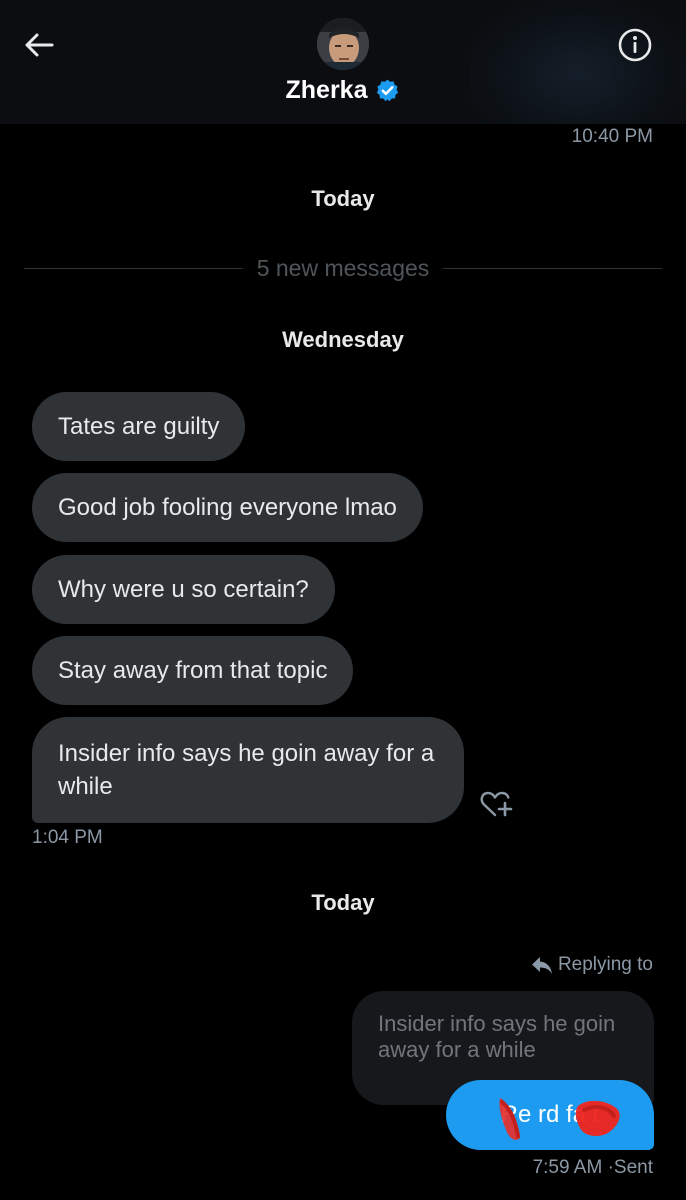 The image size is (686, 1200). What do you see at coordinates (326, 90) in the screenshot?
I see `contact-name: Zherka` at bounding box center [326, 90].